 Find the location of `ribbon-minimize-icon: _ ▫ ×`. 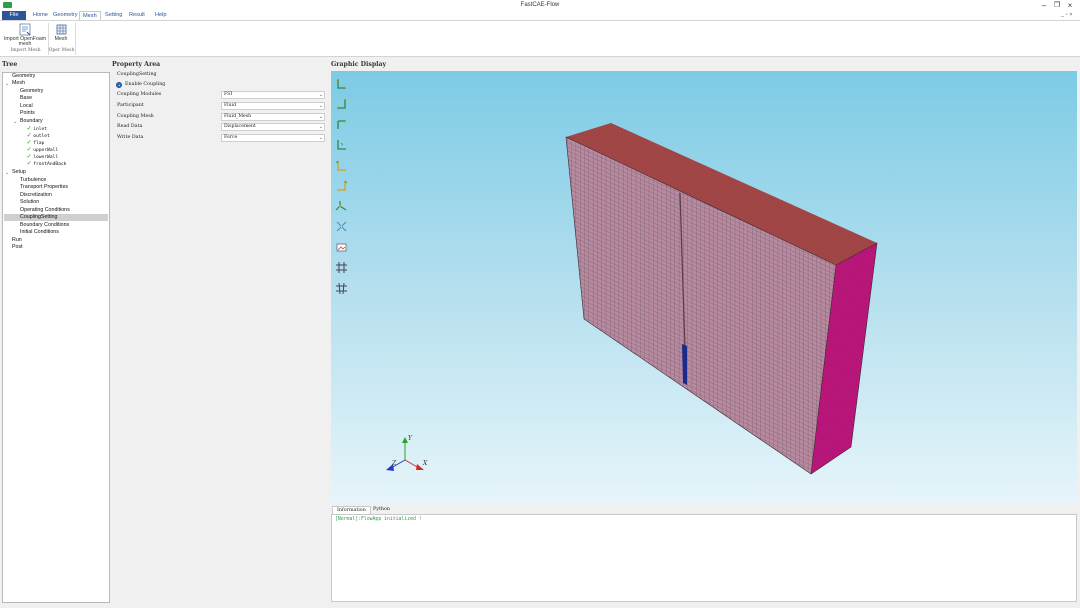

ribbon-minimize-icon: _ ▫ × is located at coordinates (1066, 15).